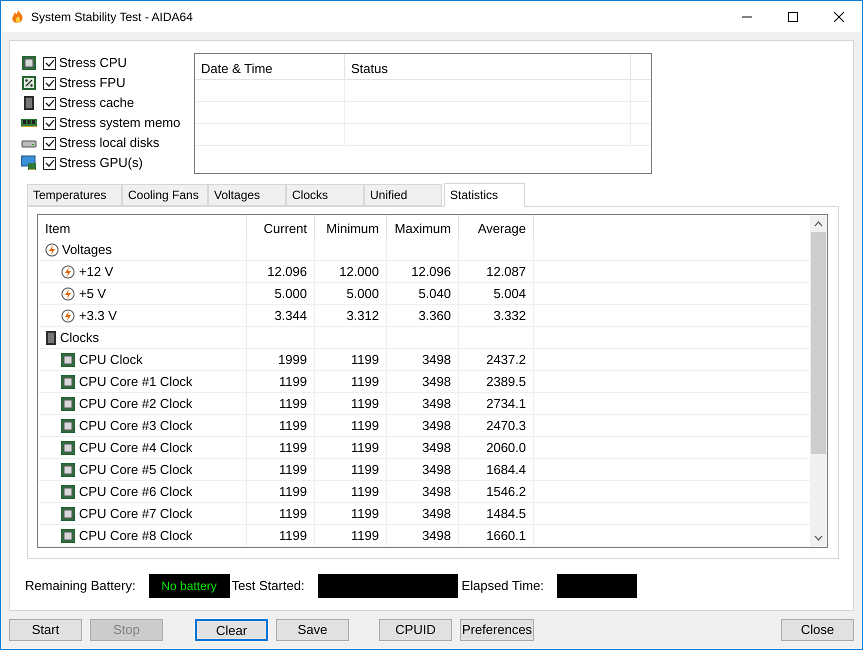 The width and height of the screenshot is (863, 650). Describe the element at coordinates (142, 337) in the screenshot. I see `group-row: Clocks` at that location.